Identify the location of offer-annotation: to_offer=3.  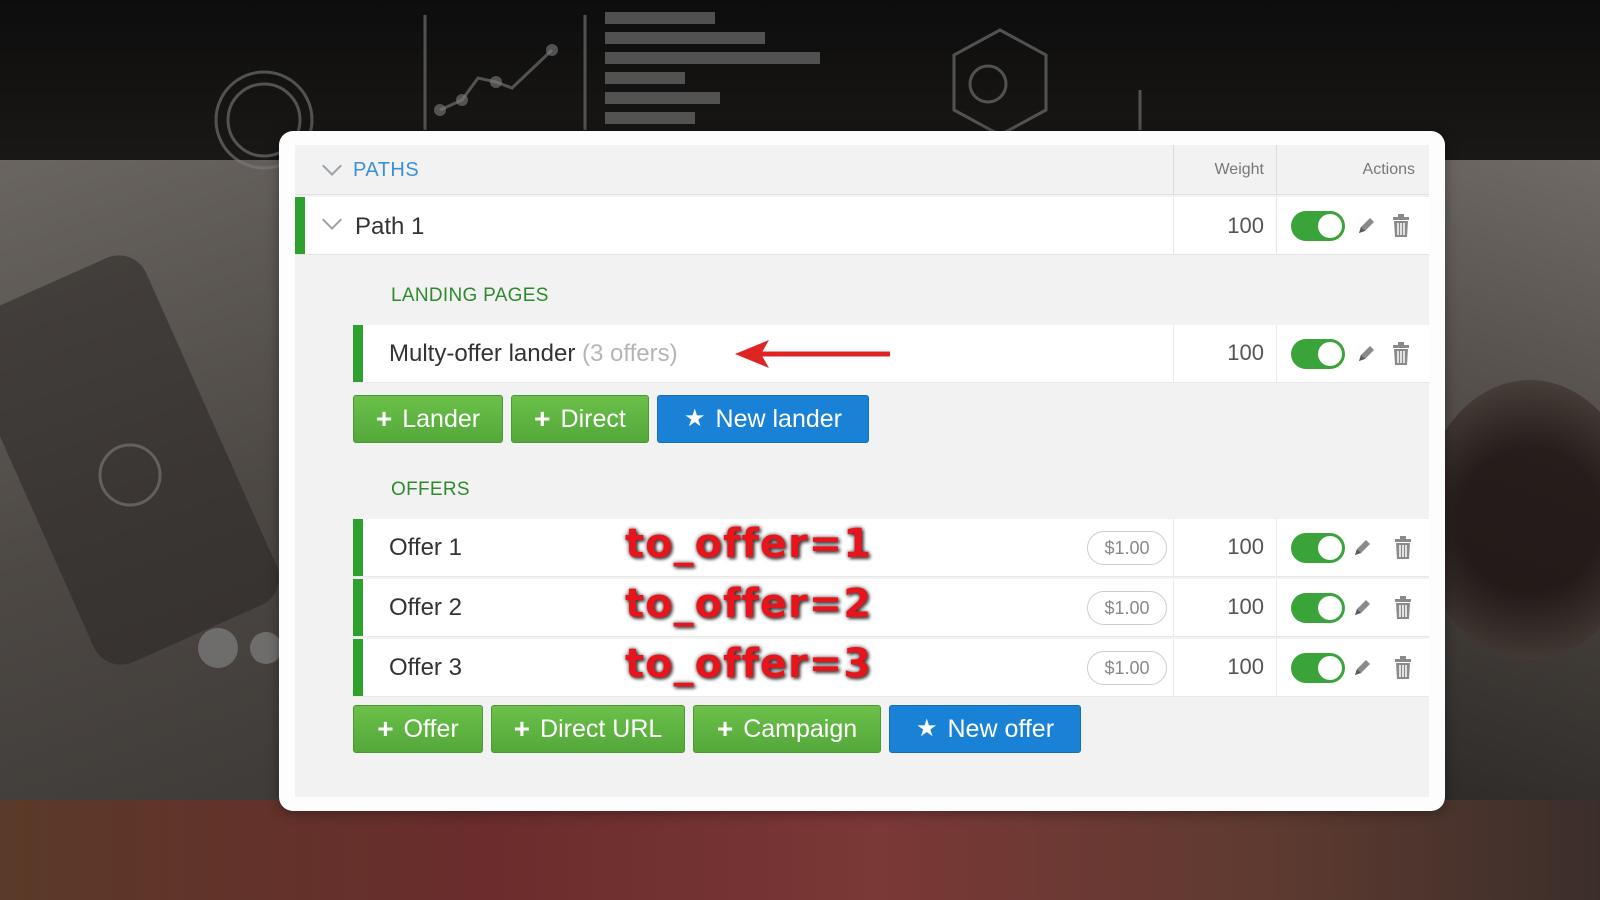
(748, 664).